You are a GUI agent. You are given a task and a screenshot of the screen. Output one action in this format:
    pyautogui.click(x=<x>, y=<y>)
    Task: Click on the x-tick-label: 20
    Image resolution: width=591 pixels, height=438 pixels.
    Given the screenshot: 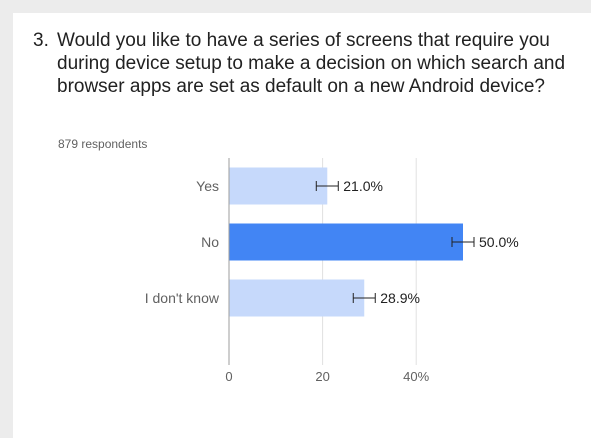 What is the action you would take?
    pyautogui.click(x=322, y=376)
    